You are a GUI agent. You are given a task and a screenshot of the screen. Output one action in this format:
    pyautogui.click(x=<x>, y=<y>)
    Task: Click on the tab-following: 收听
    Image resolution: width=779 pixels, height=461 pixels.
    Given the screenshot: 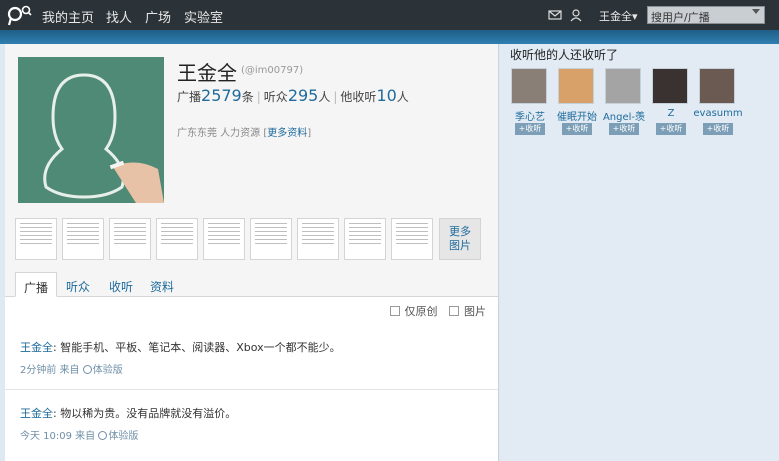 What is the action you would take?
    pyautogui.click(x=121, y=284)
    